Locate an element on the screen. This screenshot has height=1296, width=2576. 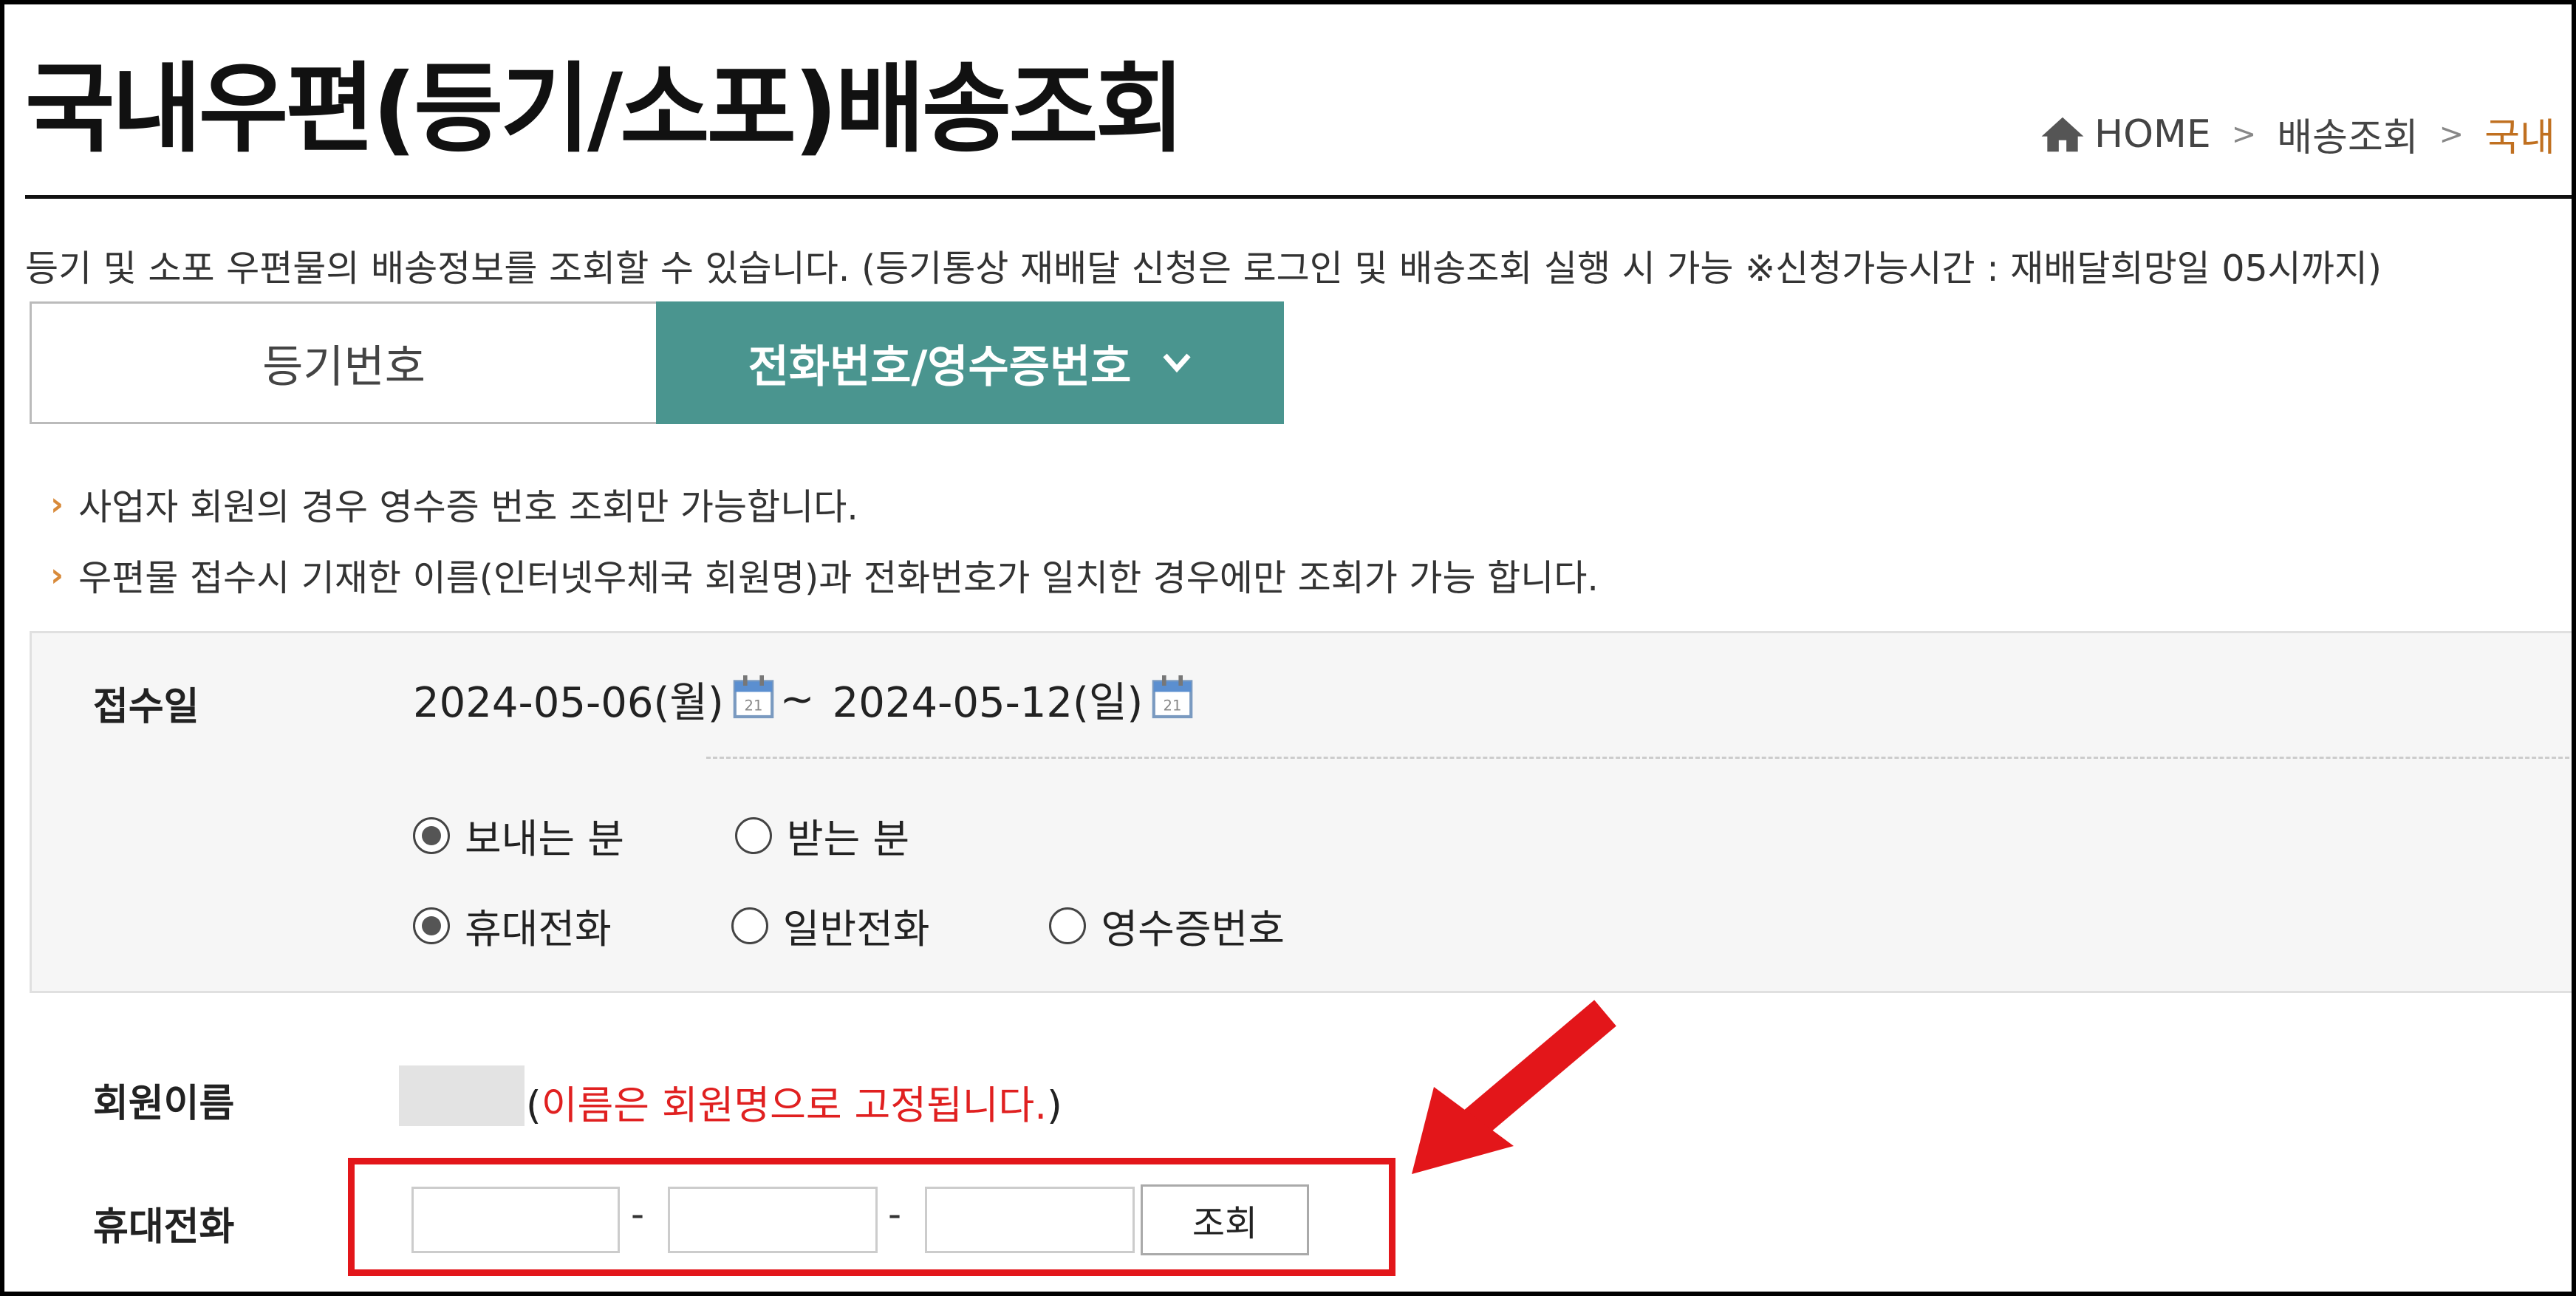
breadcrumb: HOME > 배송조회 > 국내 is located at coordinates (2297, 134).